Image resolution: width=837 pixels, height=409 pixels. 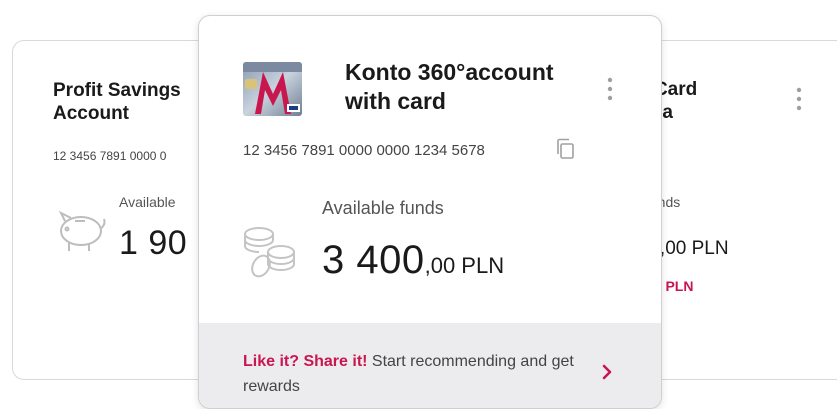 What do you see at coordinates (305, 361) in the screenshot?
I see `share-label: Like it? Share it!` at bounding box center [305, 361].